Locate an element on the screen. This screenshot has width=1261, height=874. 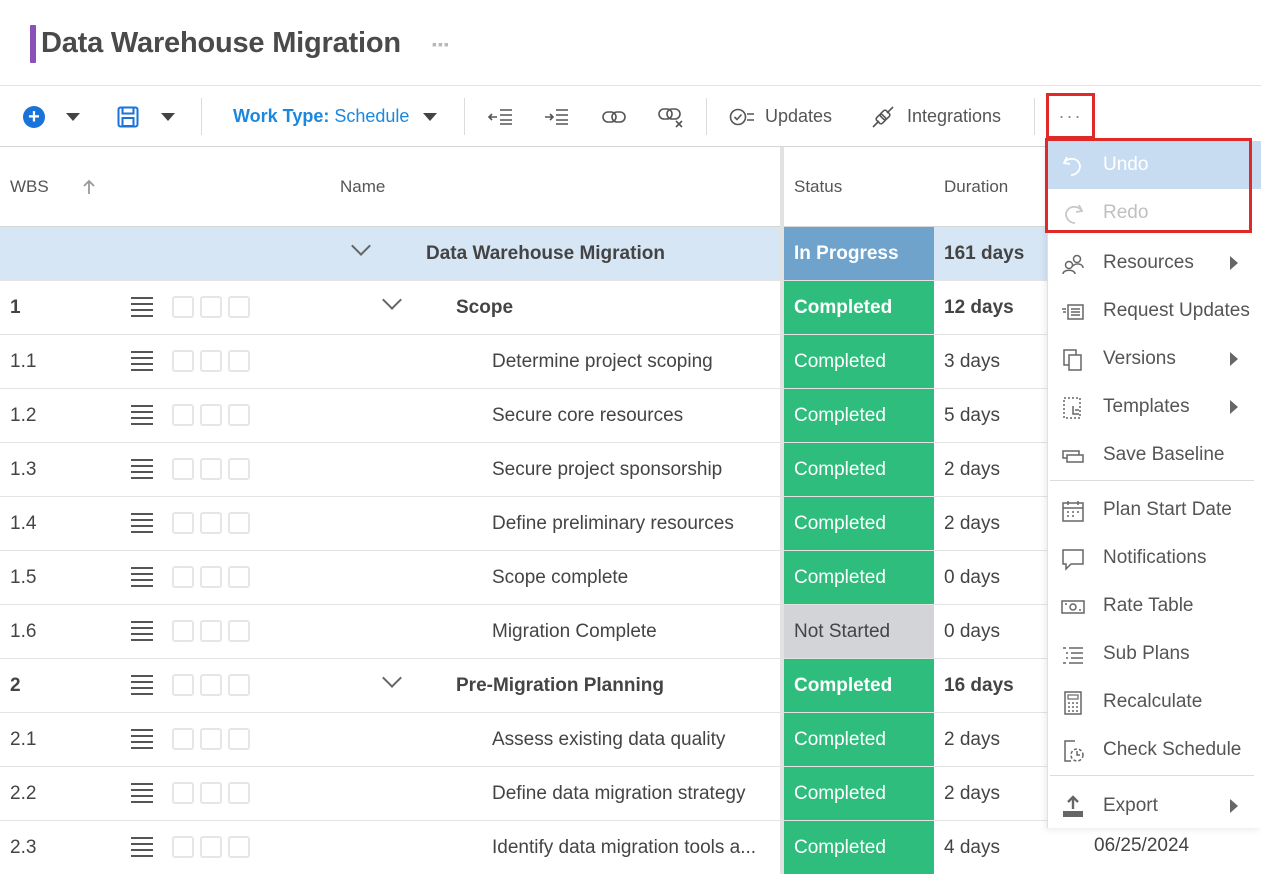
menu-item-undo: Undo is located at coordinates (1154, 165).